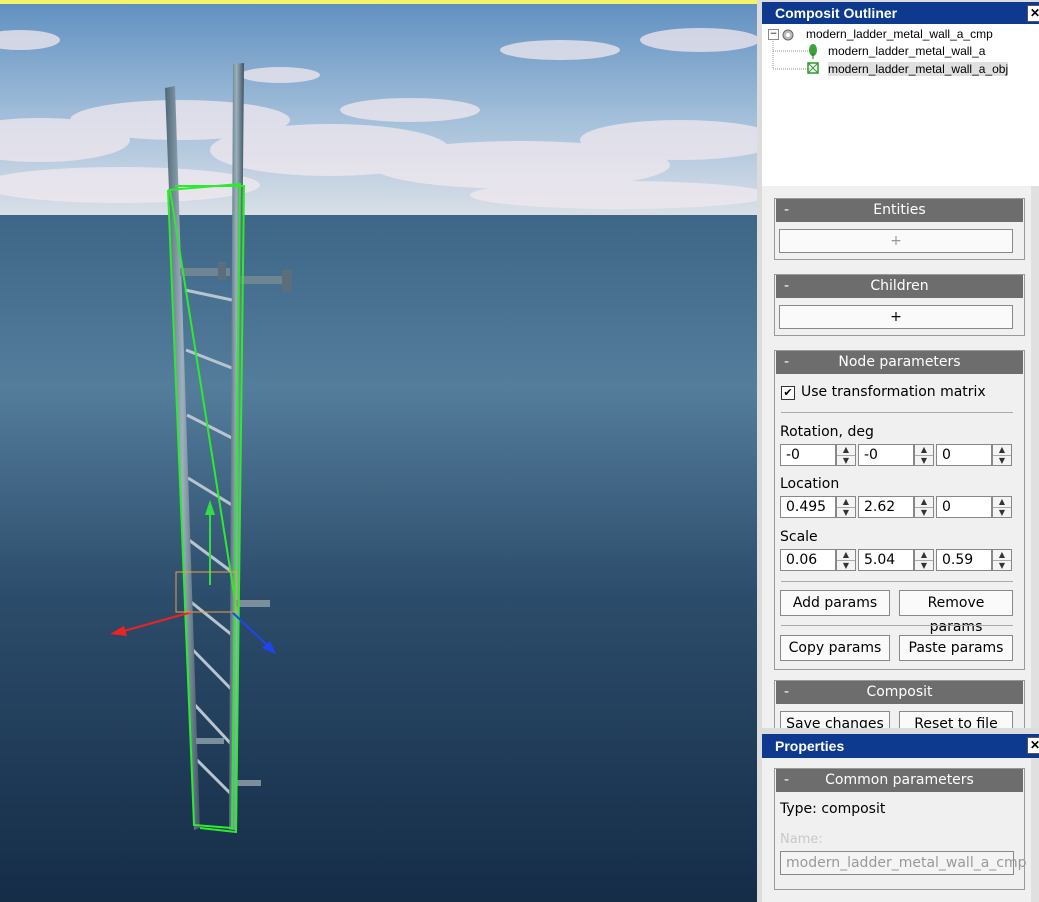  Describe the element at coordinates (378, 2) in the screenshot. I see `viewport-active-border` at that location.